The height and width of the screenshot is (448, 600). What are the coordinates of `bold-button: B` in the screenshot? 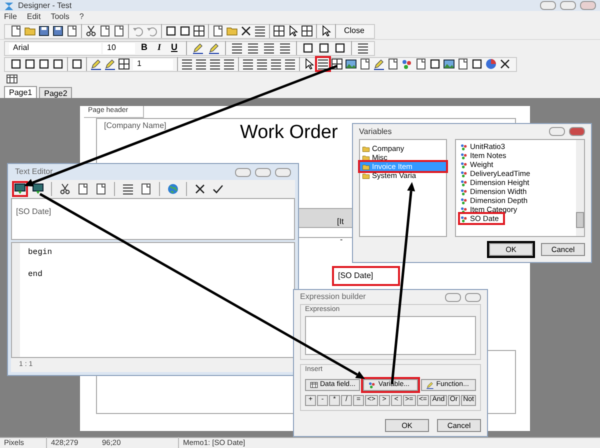 It's located at (144, 48).